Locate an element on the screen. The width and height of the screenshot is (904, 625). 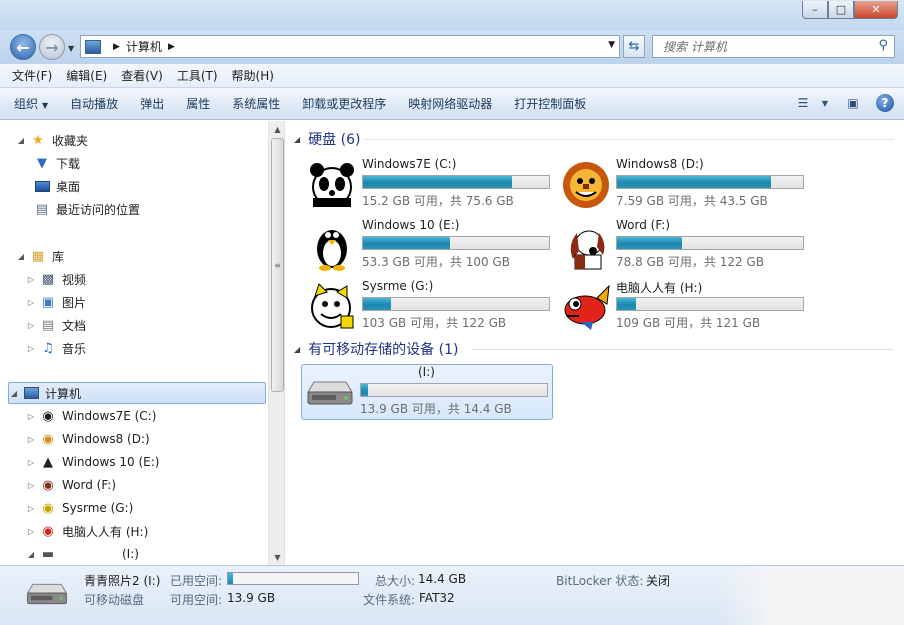
nav-drive-c: ▷ ◉ Windows7E (C:) is located at coordinates (91, 416).